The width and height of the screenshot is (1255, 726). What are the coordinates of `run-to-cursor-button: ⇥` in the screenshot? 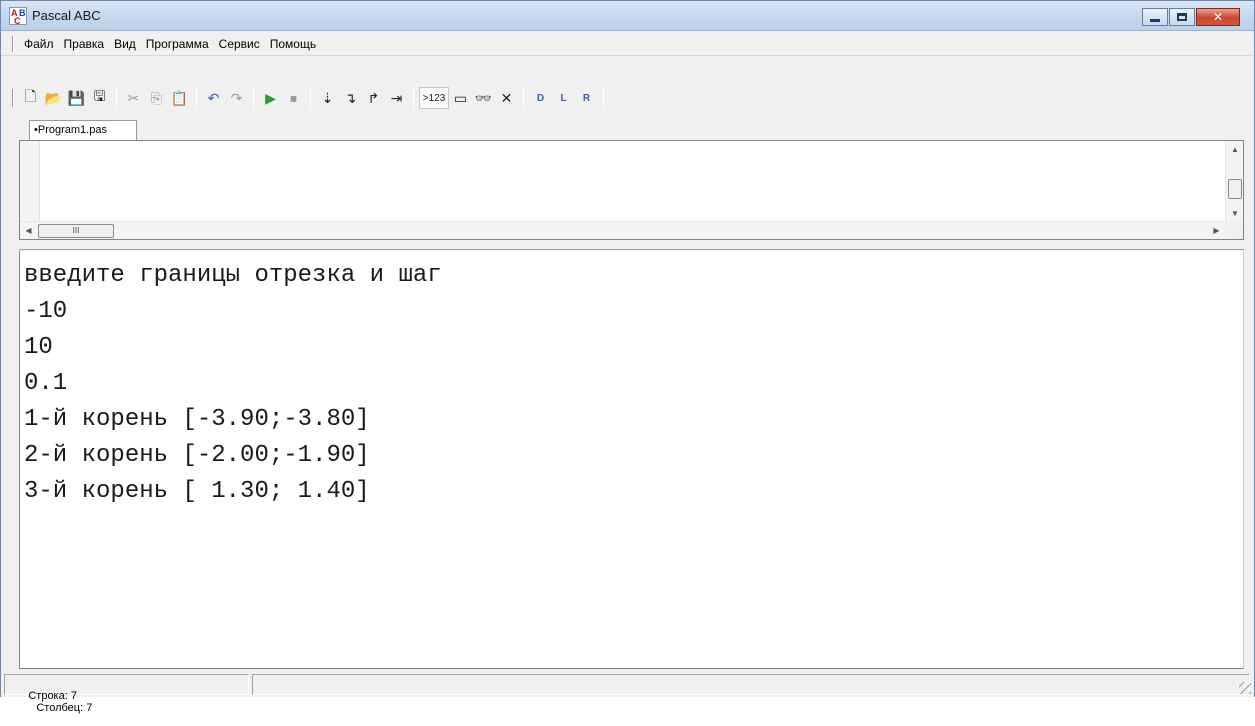 It's located at (396, 98).